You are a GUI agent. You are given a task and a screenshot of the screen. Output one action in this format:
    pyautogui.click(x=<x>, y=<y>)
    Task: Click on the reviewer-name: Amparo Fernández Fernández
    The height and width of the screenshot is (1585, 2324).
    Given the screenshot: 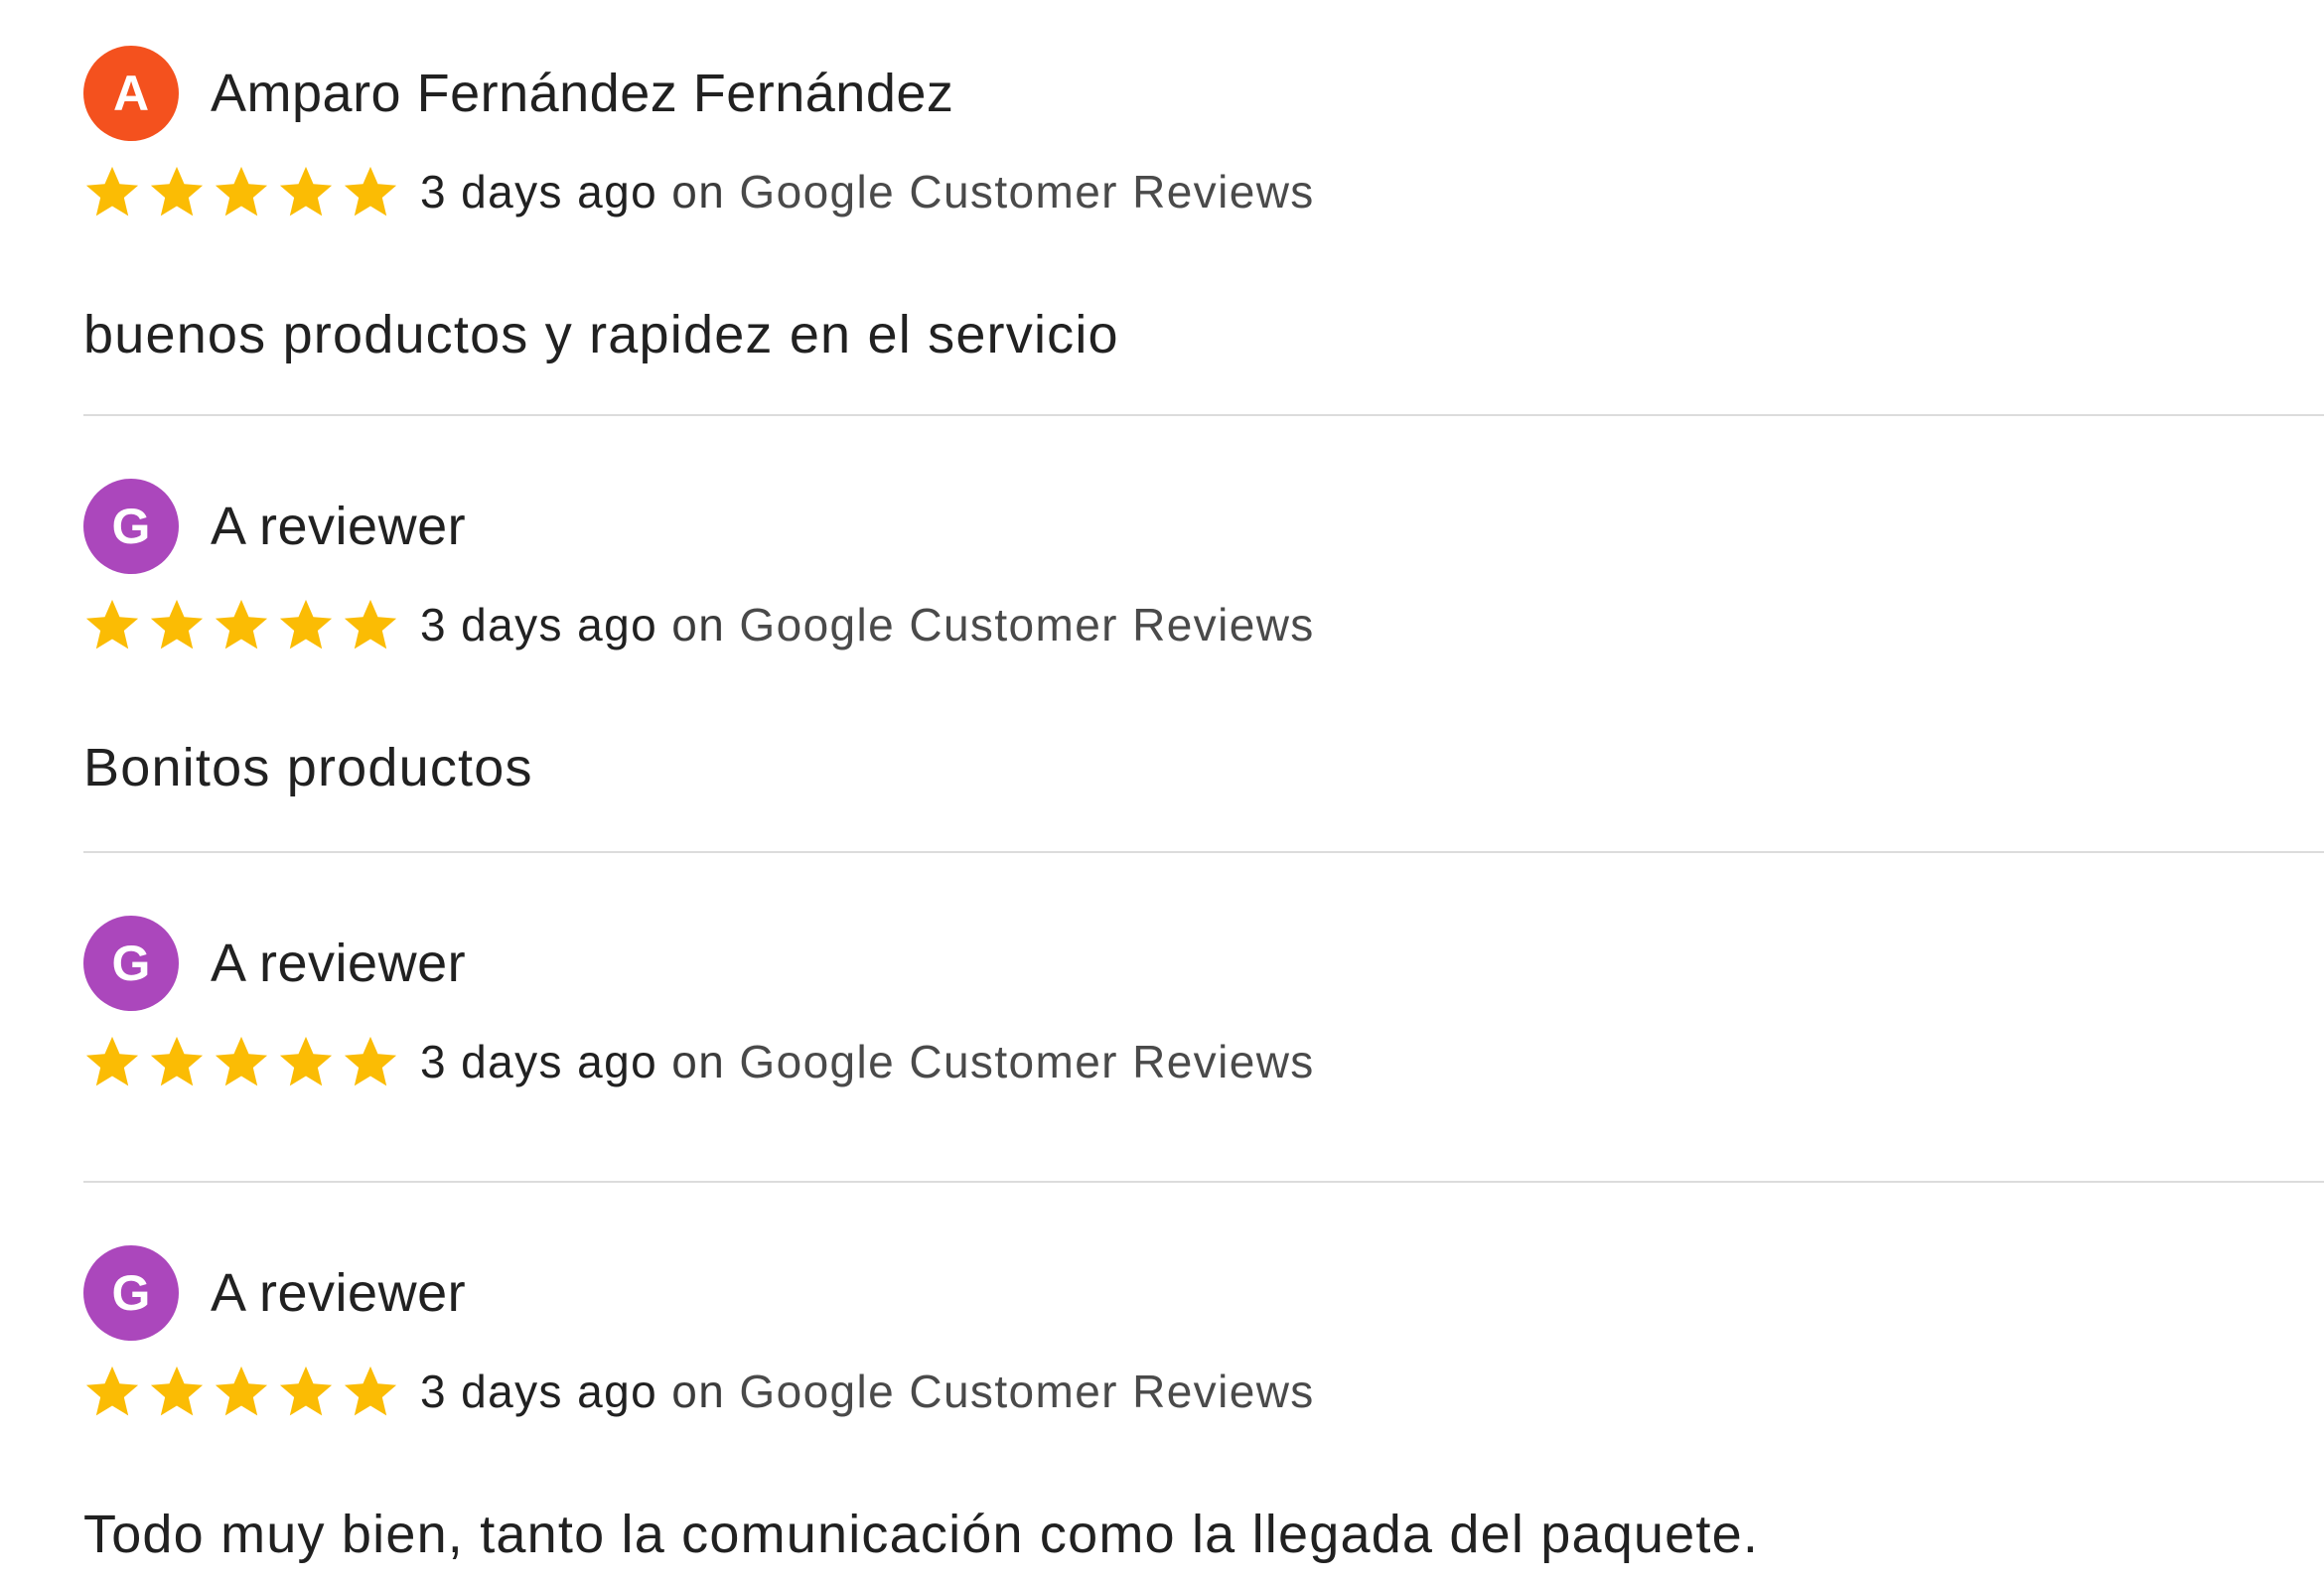 What is the action you would take?
    pyautogui.click(x=582, y=93)
    